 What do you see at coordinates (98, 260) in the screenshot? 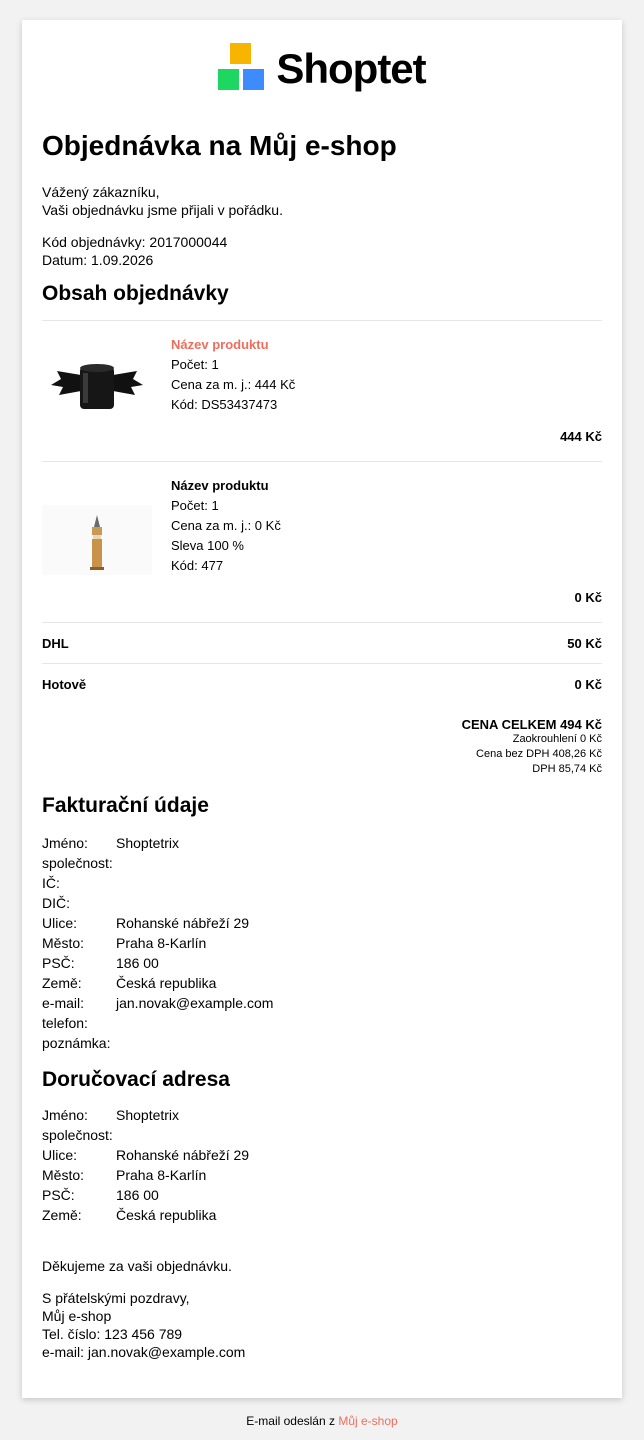
I see `order-date: Datum: 1.09.2026` at bounding box center [98, 260].